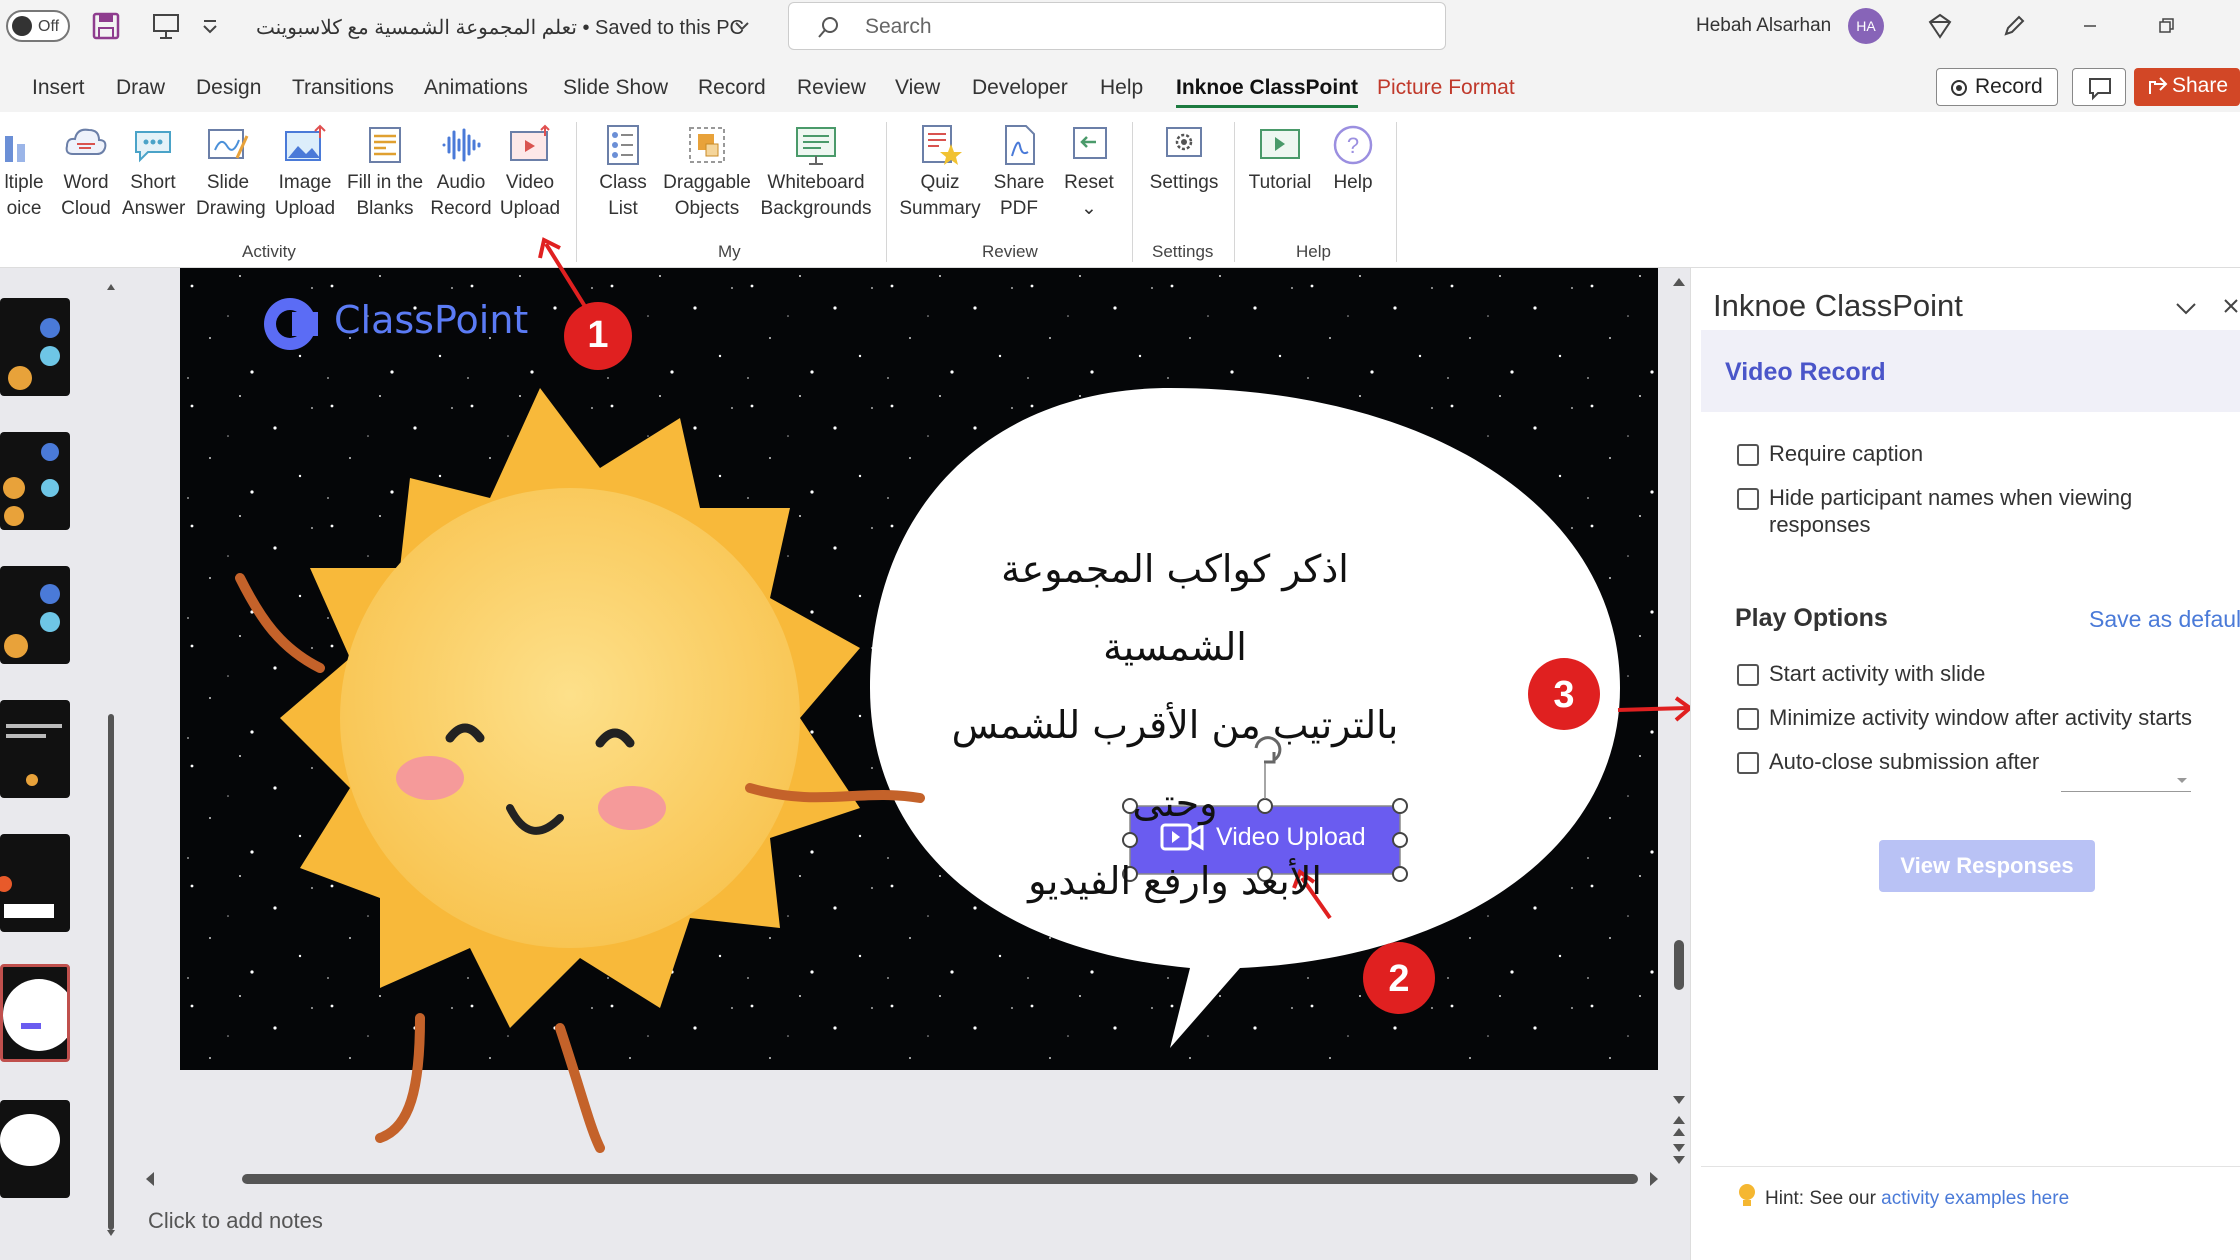 This screenshot has height=1260, width=2240. What do you see at coordinates (1940, 26) in the screenshot?
I see `diamond-icon` at bounding box center [1940, 26].